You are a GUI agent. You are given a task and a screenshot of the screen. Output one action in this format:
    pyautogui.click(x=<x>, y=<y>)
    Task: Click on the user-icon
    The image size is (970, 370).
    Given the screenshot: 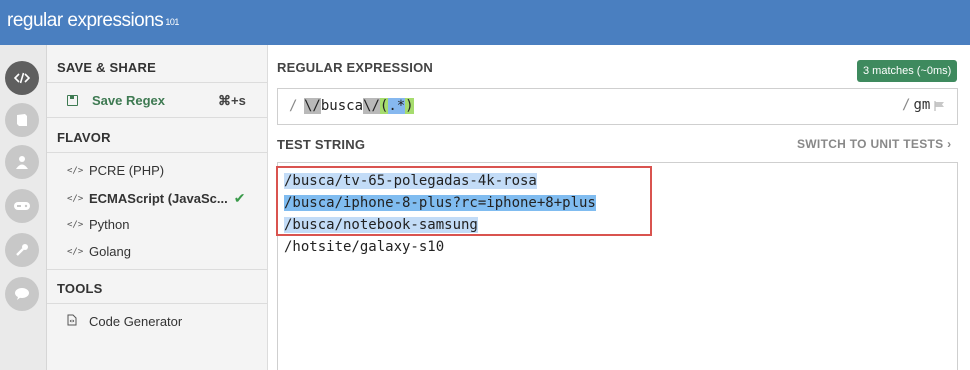 What is the action you would take?
    pyautogui.click(x=22, y=162)
    